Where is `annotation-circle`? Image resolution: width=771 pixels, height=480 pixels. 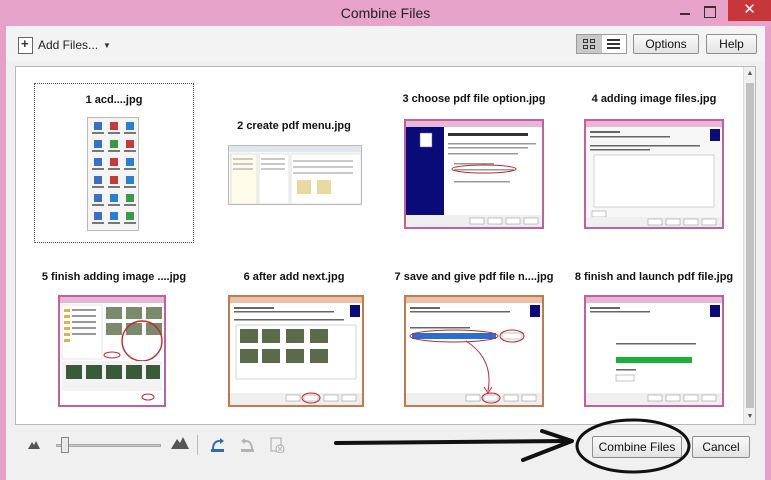
annotation-circle is located at coordinates (633, 446).